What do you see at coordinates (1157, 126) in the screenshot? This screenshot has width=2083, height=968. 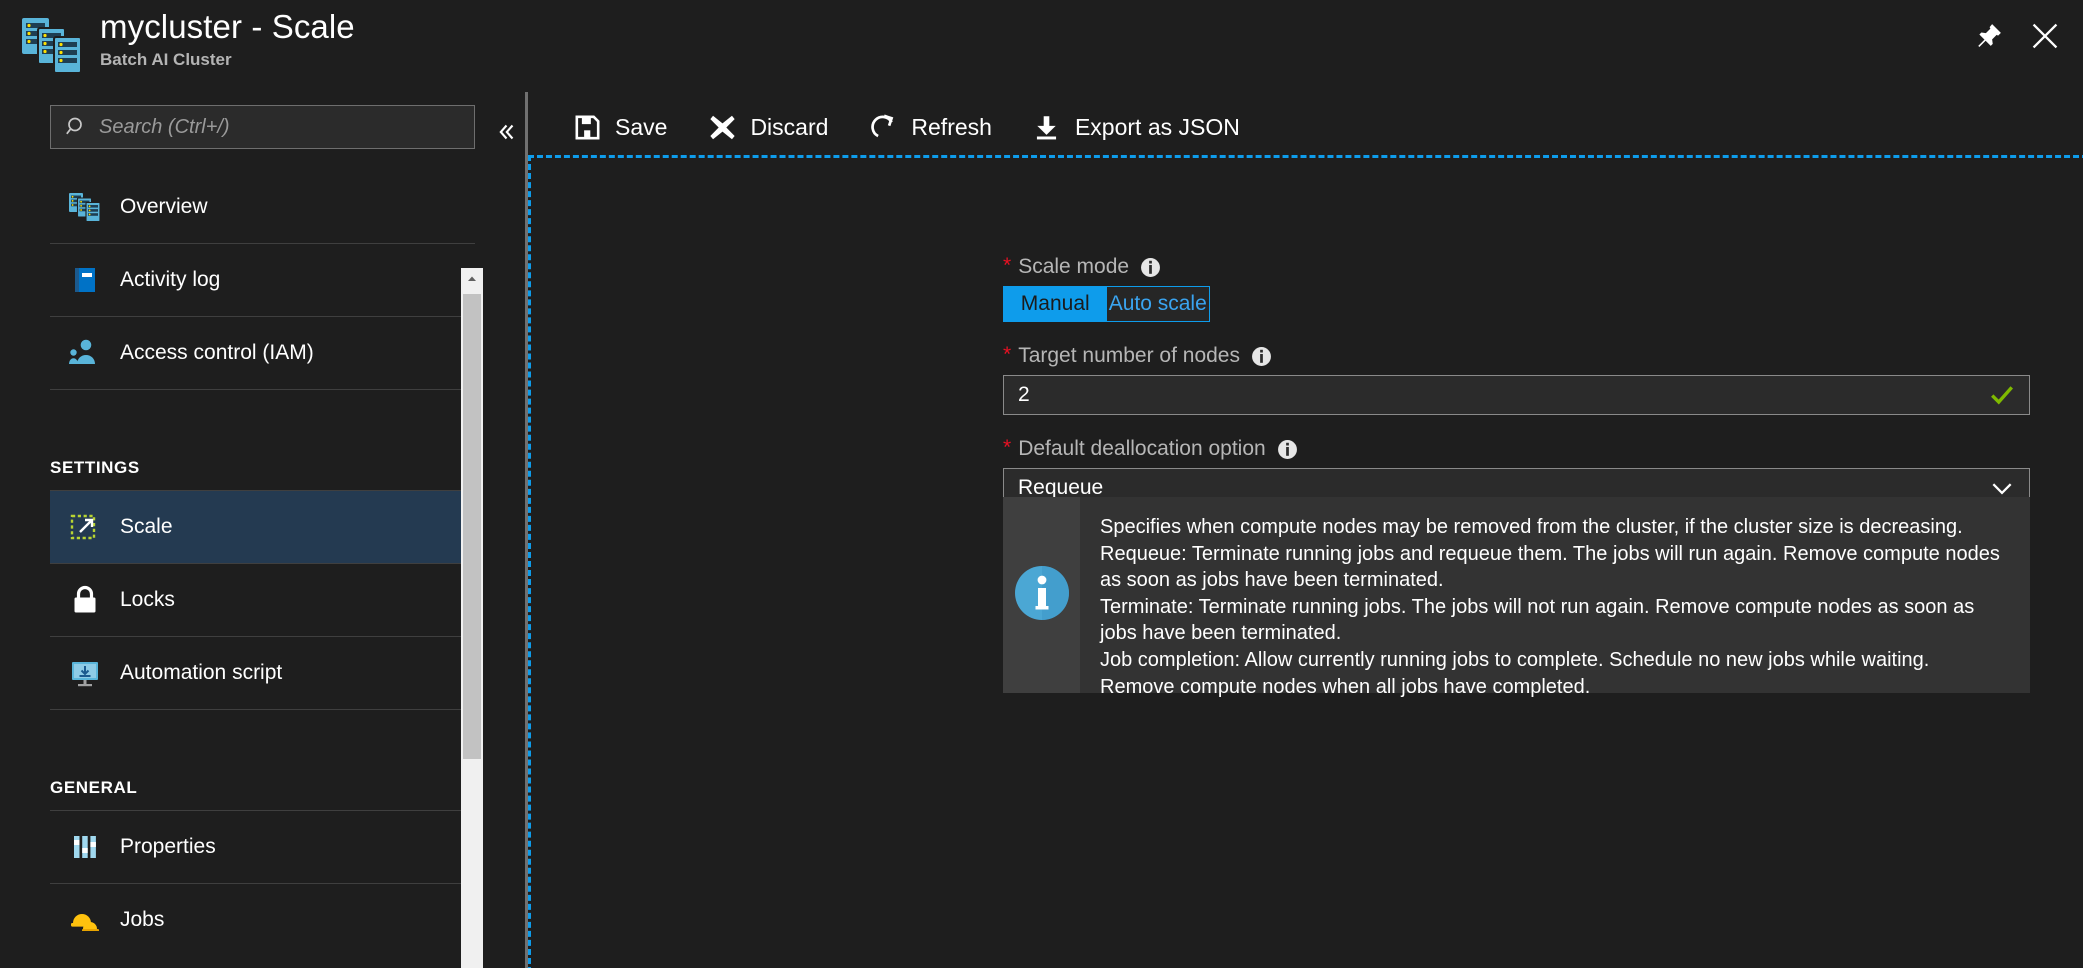 I see `export-label: Export as JSON` at bounding box center [1157, 126].